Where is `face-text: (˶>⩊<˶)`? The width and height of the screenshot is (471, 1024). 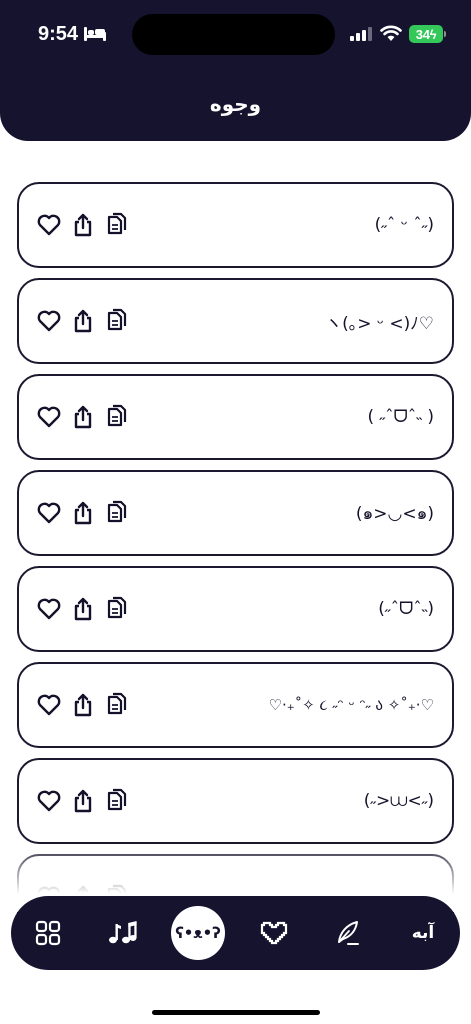 face-text: (˶>⩊<˶) is located at coordinates (398, 801).